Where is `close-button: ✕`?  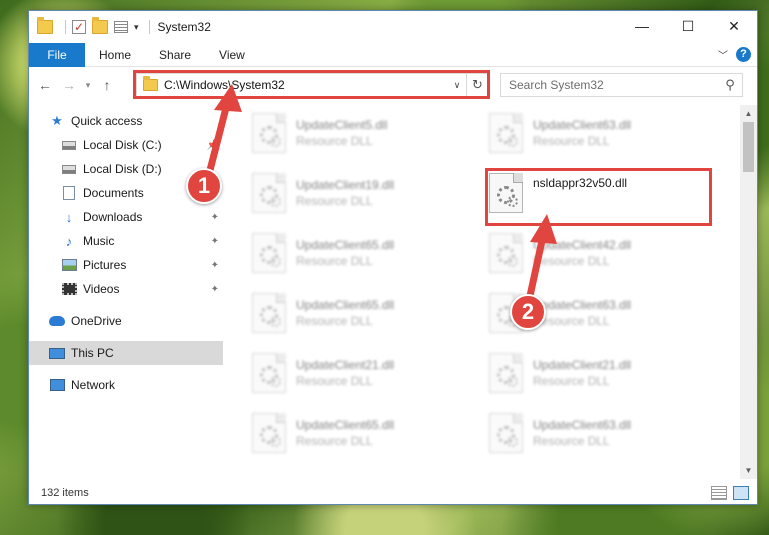 close-button: ✕ is located at coordinates (734, 26).